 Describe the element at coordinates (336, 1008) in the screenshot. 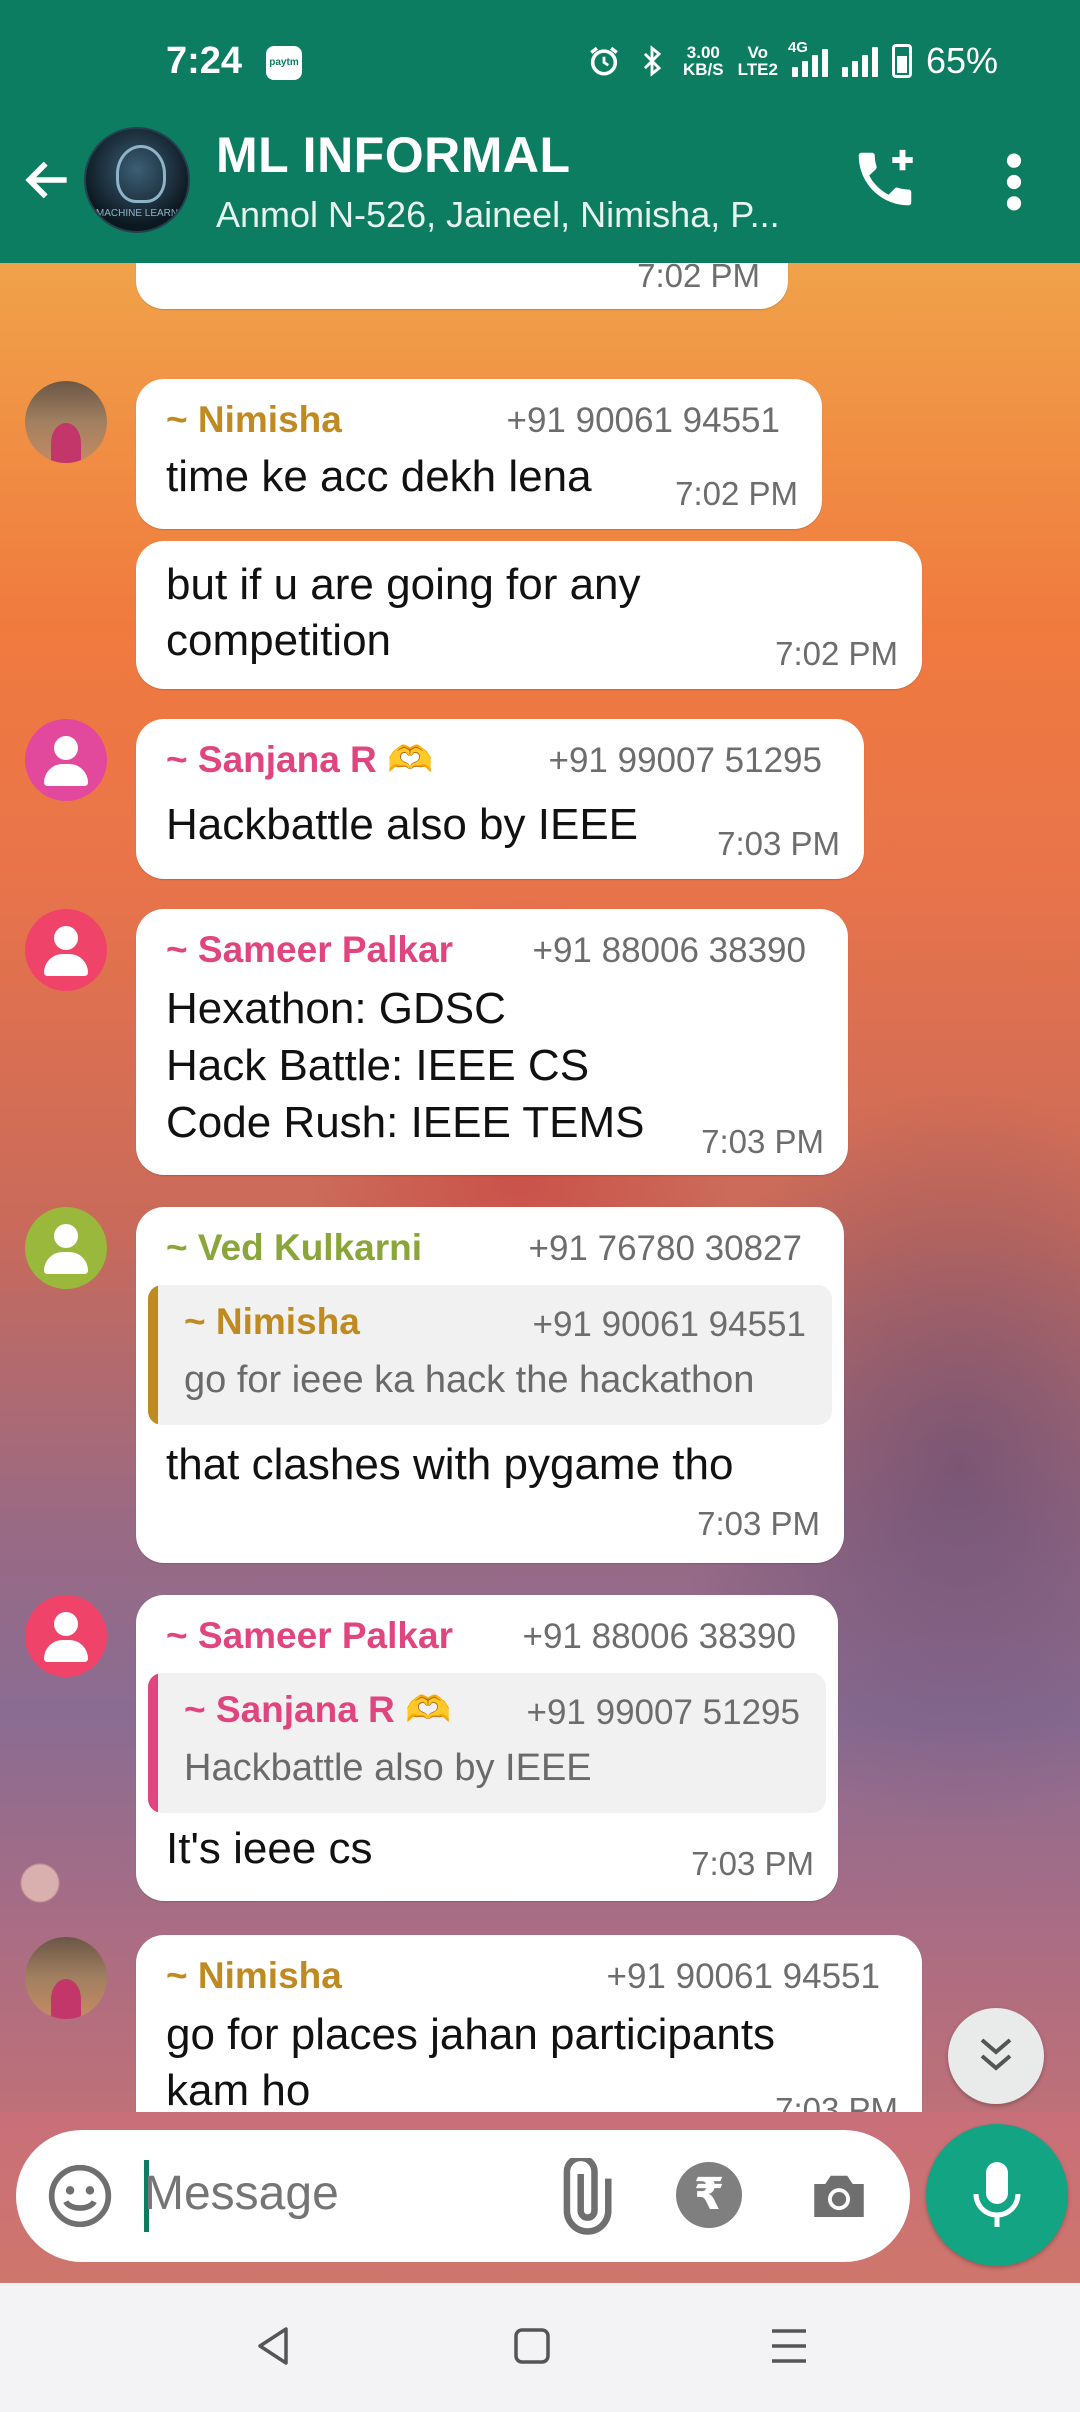

I see `message-text-line: Hexathon: GDSC` at that location.